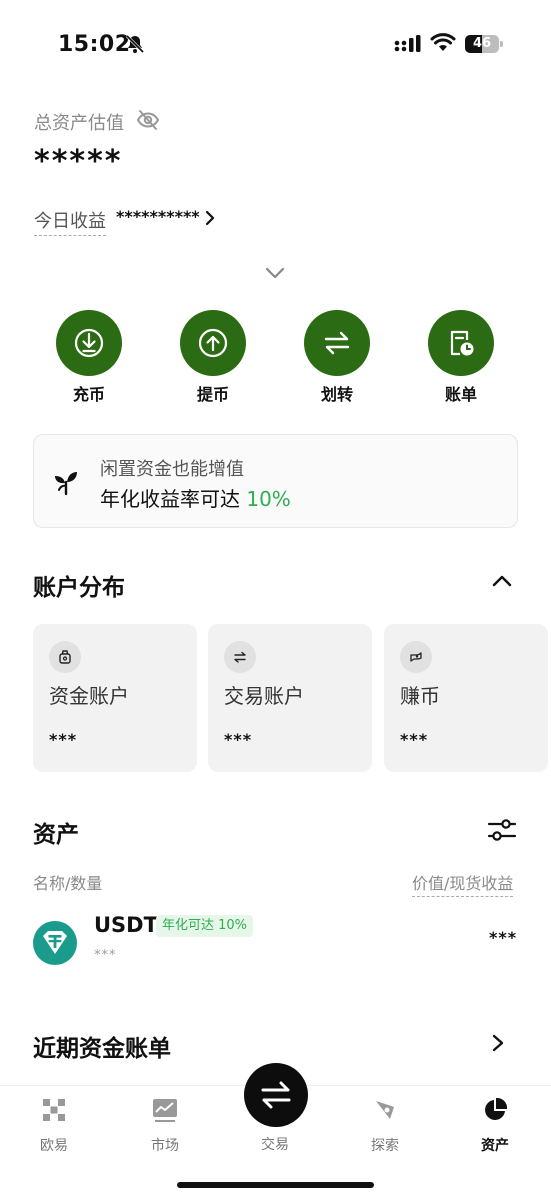 Image resolution: width=551 pixels, height=1200 pixels. I want to click on promo-subtitle: 闲置资金也能增值, so click(172, 469).